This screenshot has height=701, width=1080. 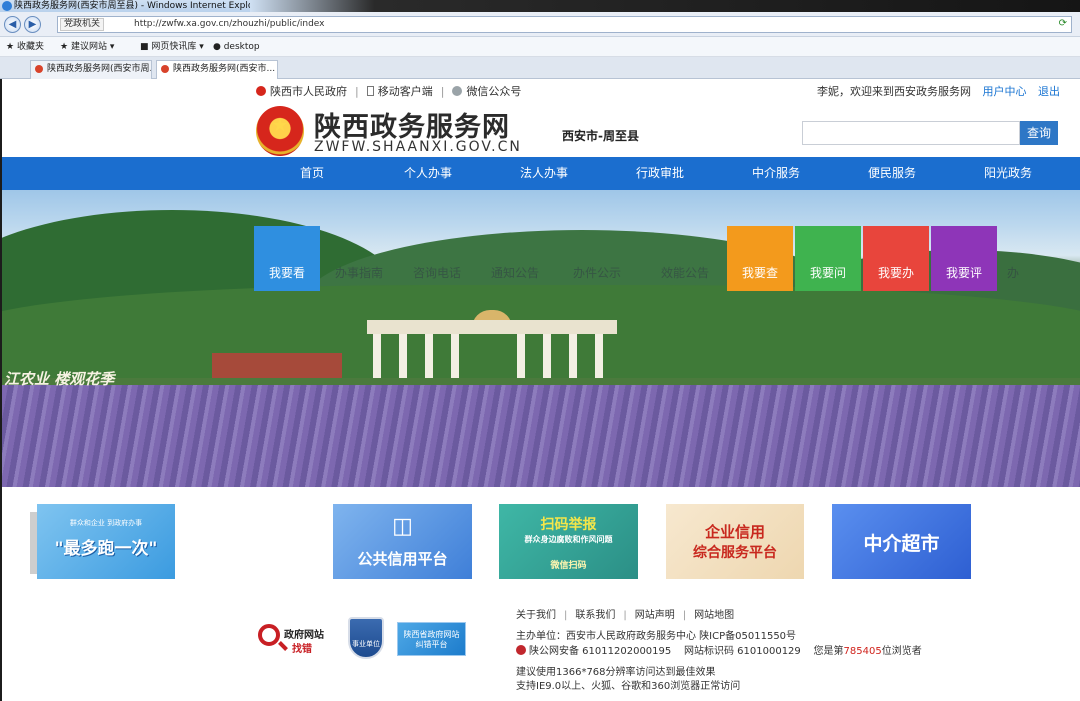 I want to click on footer-links: 关于我们 | 联系我们 | 网站声明 | 网站地图, so click(x=625, y=615).